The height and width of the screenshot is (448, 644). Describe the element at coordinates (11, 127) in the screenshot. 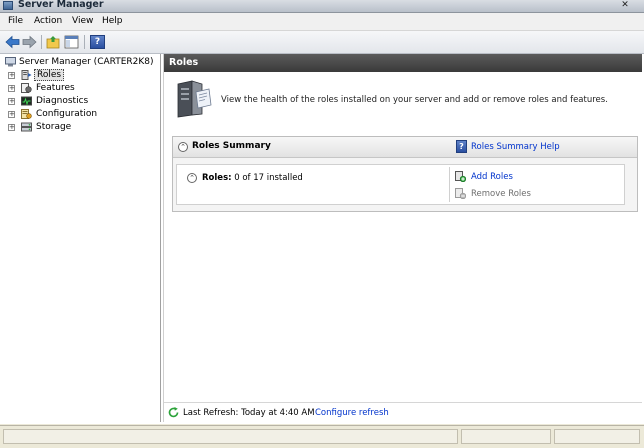

I see `expand-storage-icon: +` at that location.